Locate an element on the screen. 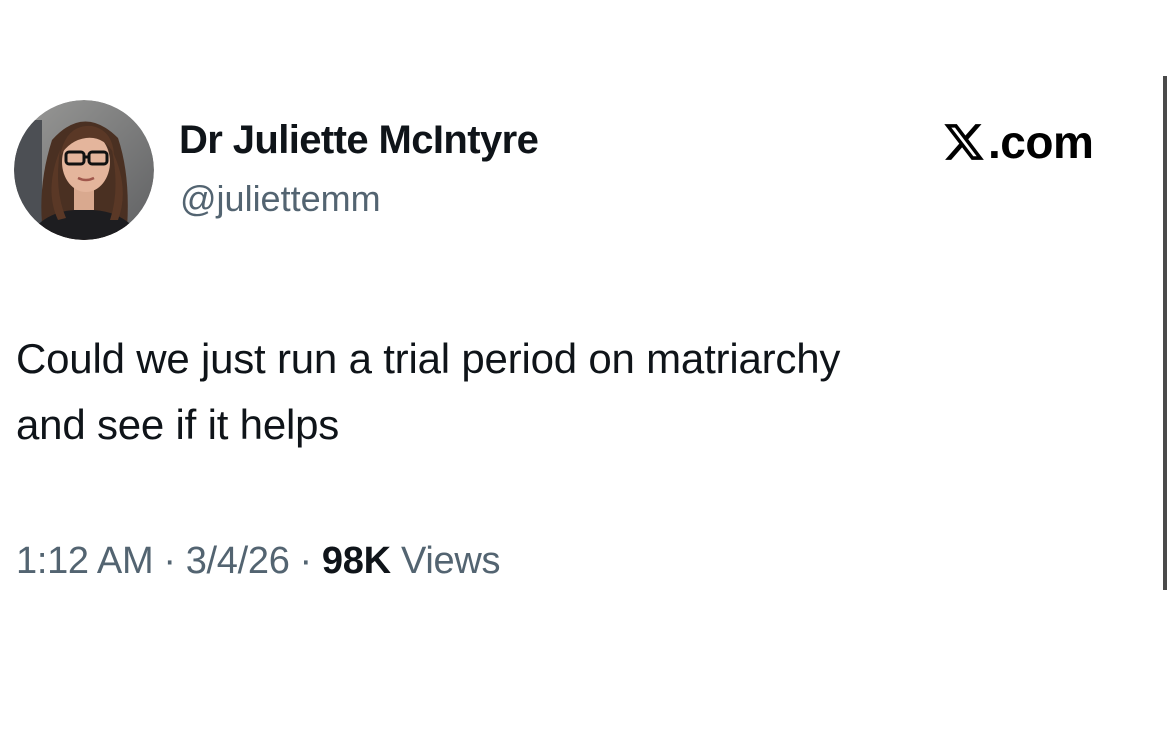 The height and width of the screenshot is (756, 1170). tweet-date: 3/4/26 is located at coordinates (238, 561).